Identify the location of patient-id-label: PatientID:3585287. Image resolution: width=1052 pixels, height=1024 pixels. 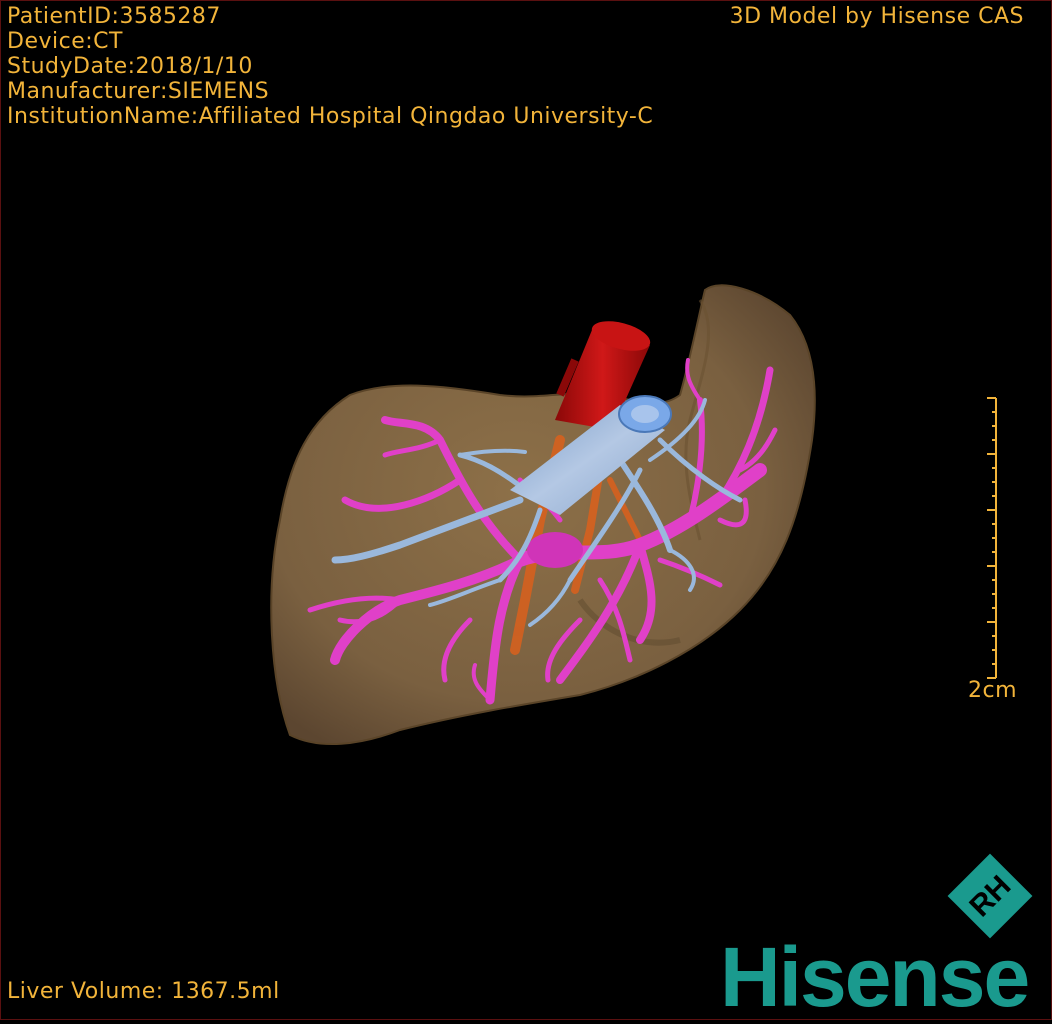
(114, 16).